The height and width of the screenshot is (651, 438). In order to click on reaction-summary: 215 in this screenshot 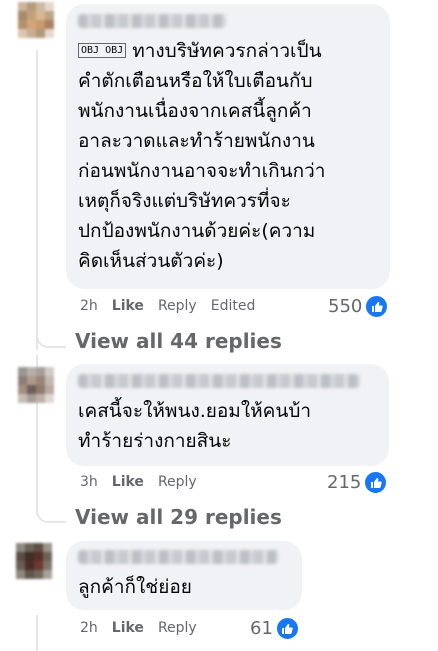, I will do `click(358, 482)`.